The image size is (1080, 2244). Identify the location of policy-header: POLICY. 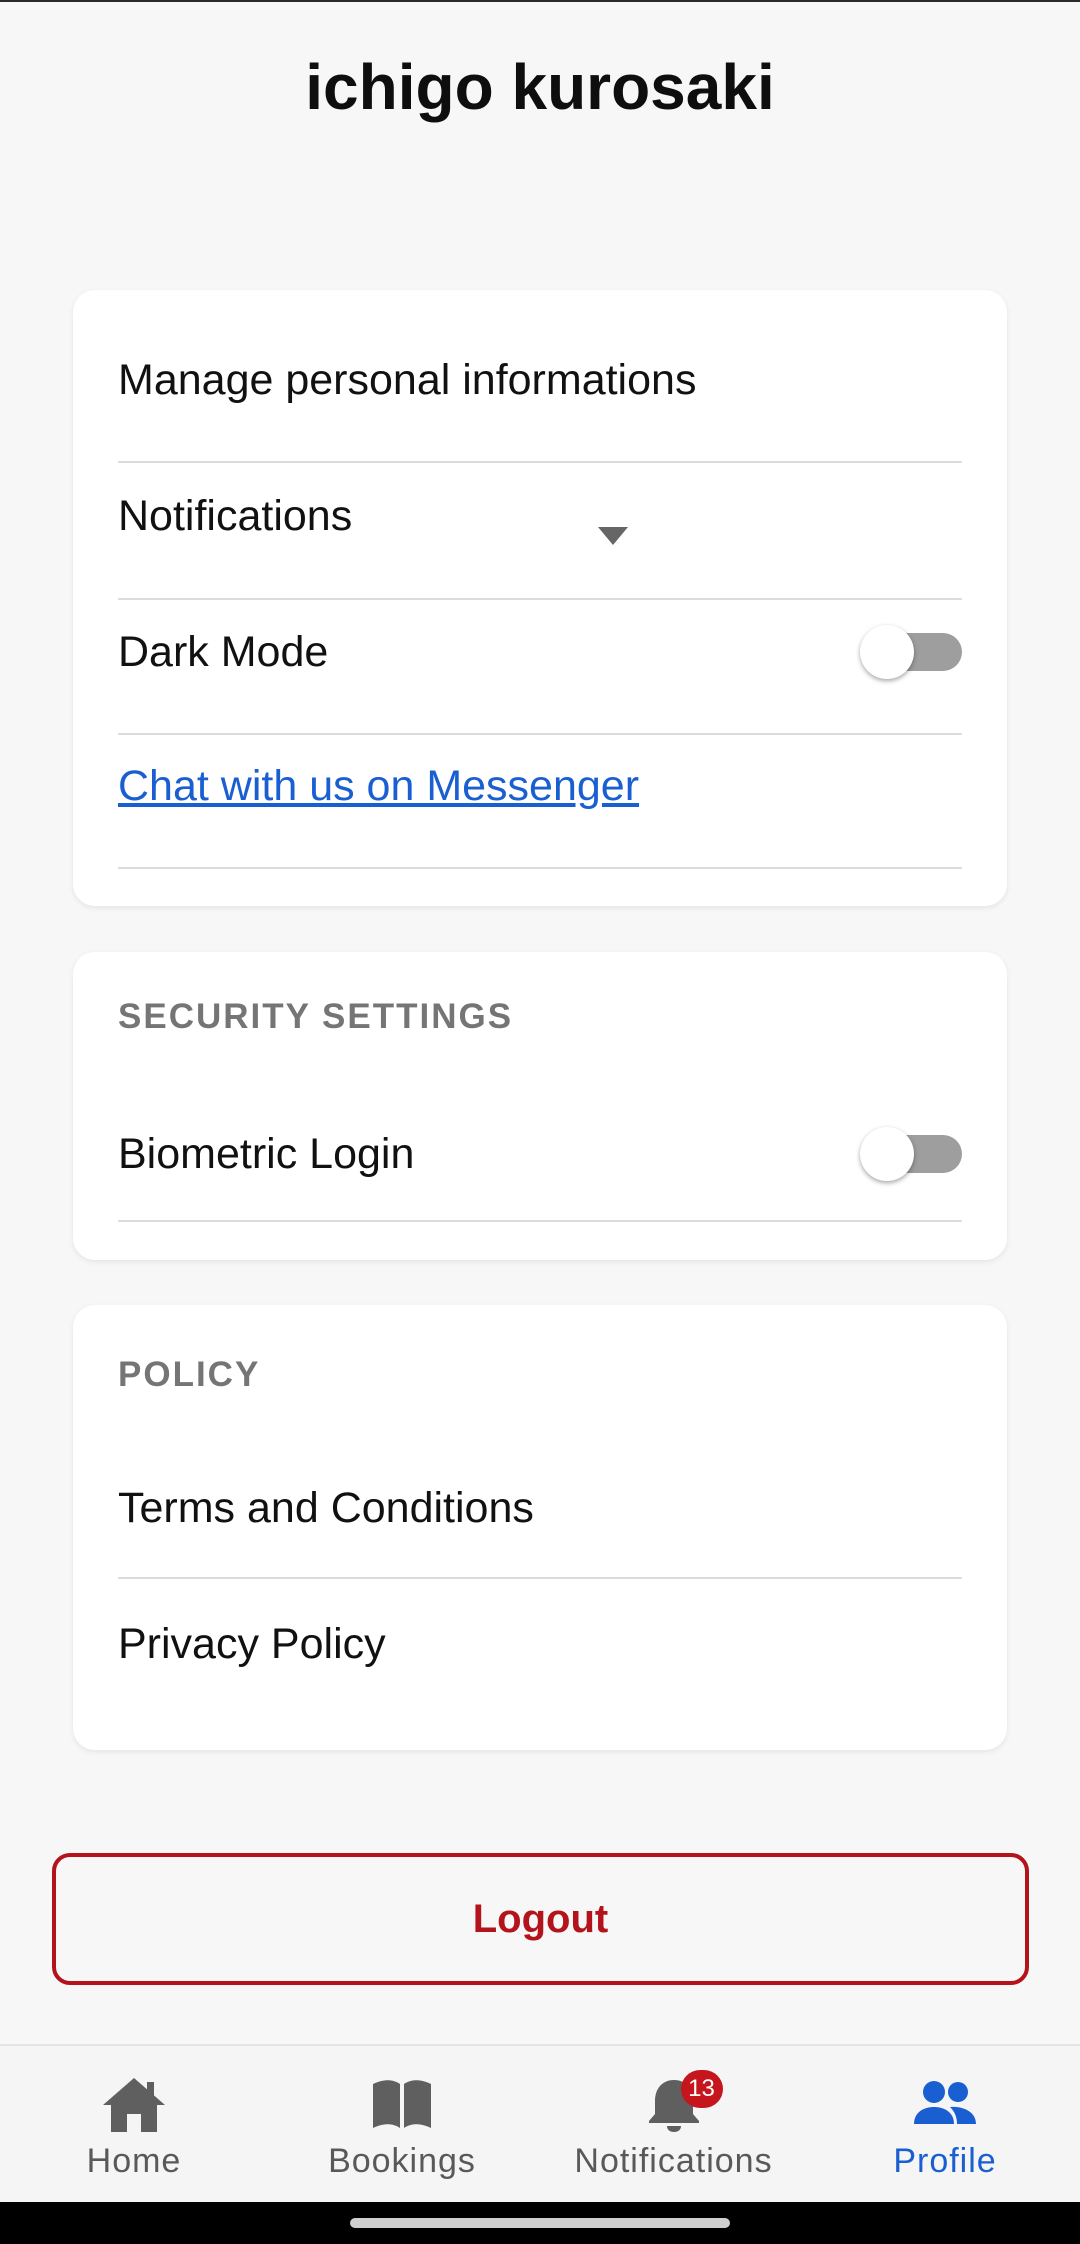
(189, 1374).